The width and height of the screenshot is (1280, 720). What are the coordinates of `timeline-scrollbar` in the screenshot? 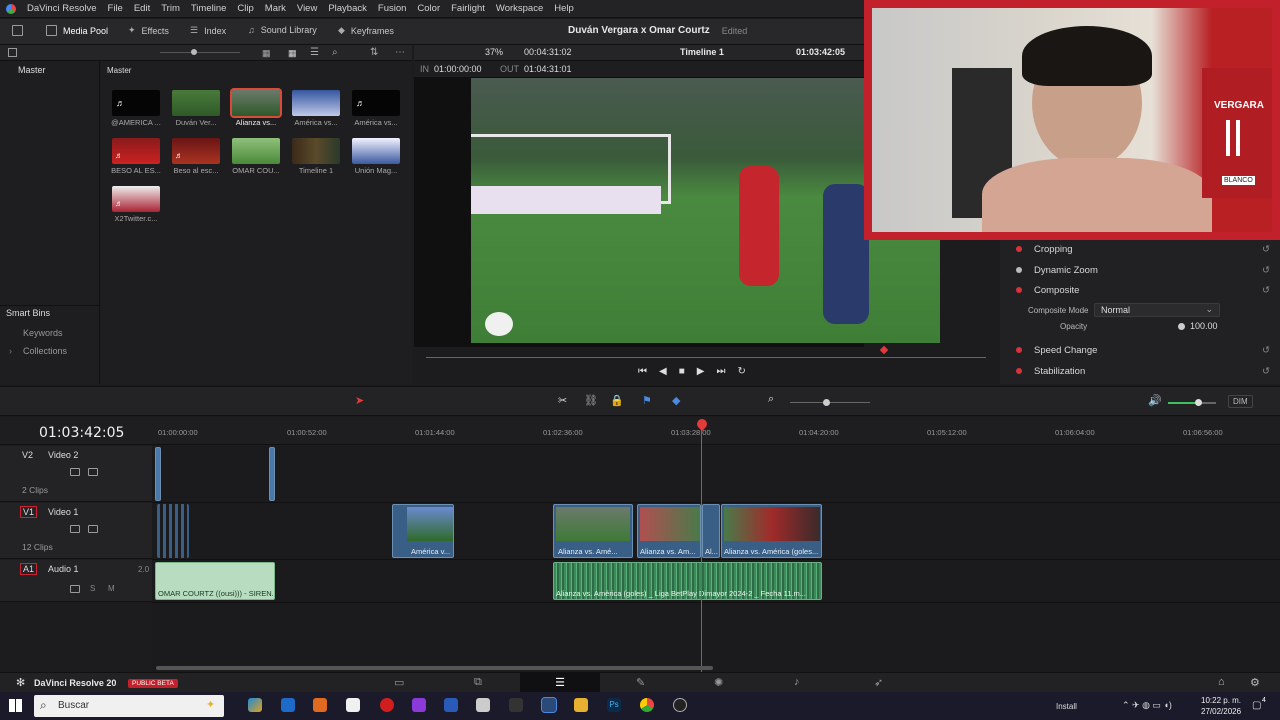 It's located at (434, 668).